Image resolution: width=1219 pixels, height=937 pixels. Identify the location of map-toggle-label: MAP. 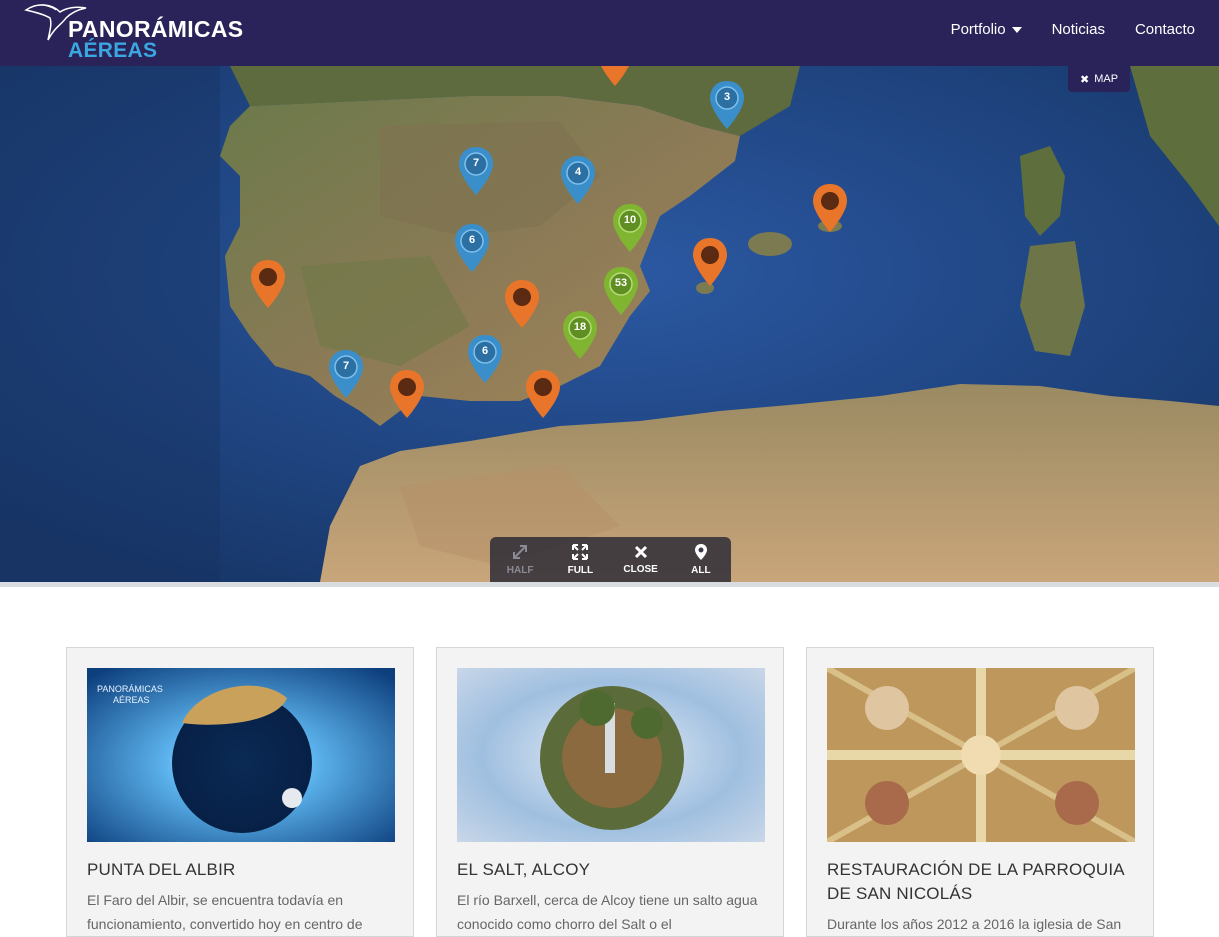
(1106, 79).